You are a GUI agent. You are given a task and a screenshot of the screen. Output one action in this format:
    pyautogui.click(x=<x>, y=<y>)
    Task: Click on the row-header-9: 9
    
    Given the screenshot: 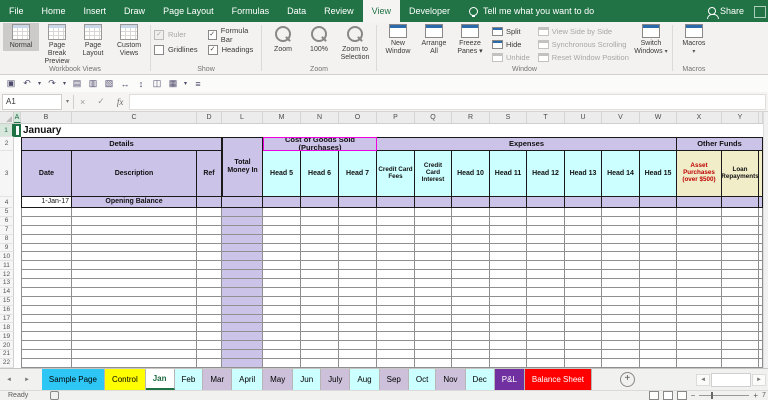 What is the action you would take?
    pyautogui.click(x=7, y=248)
    